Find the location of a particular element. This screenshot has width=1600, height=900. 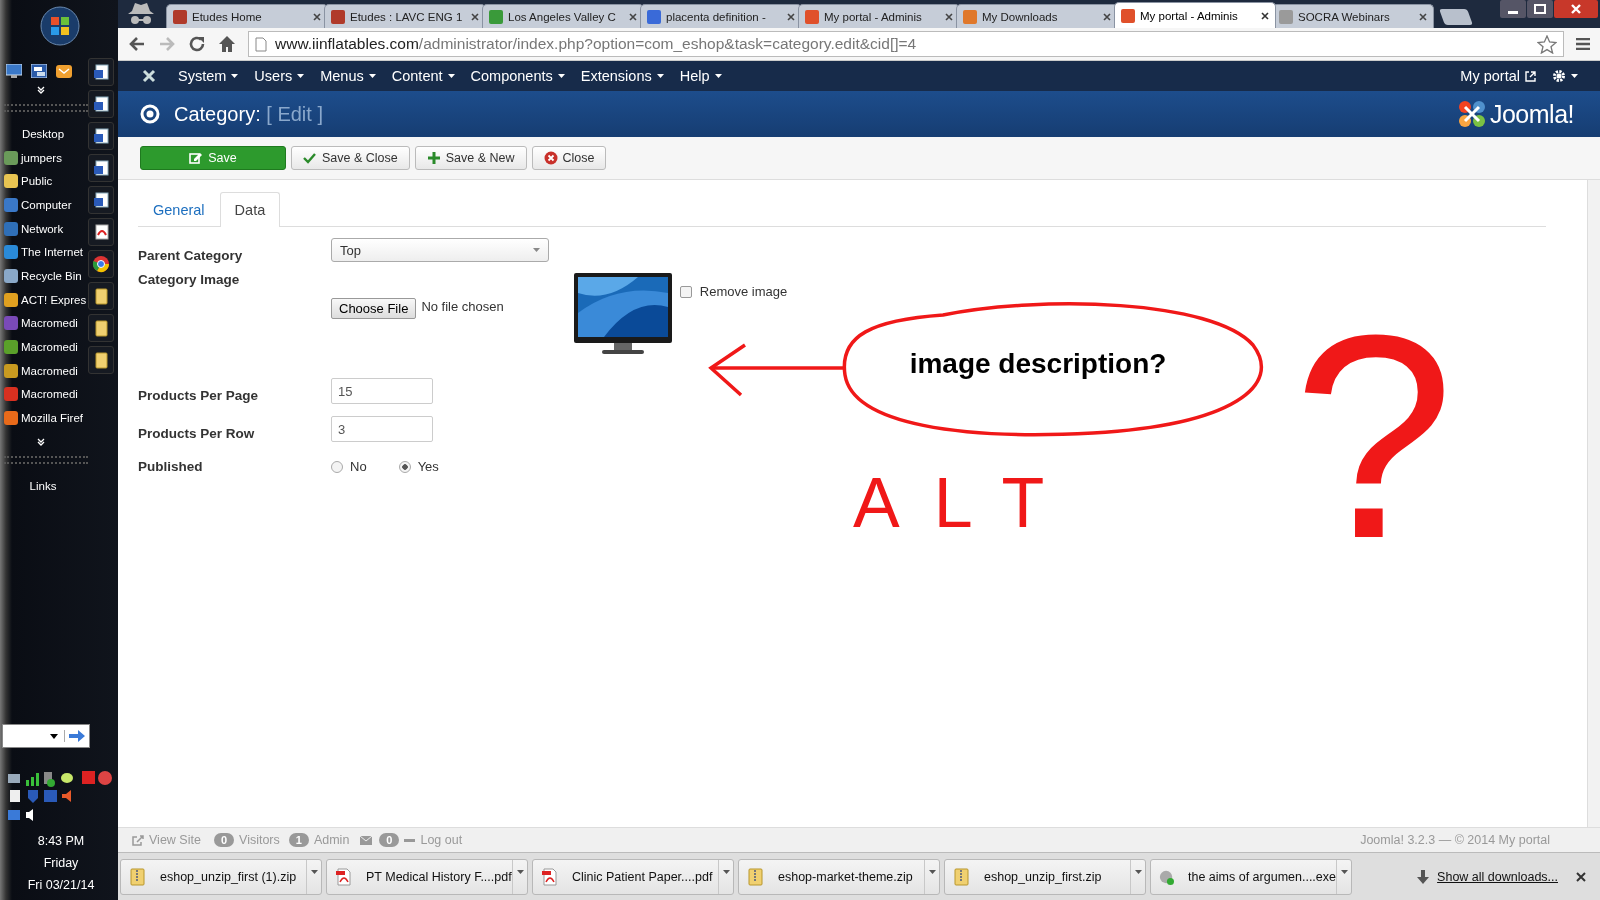

sidebar-item: Links is located at coordinates (46, 485).